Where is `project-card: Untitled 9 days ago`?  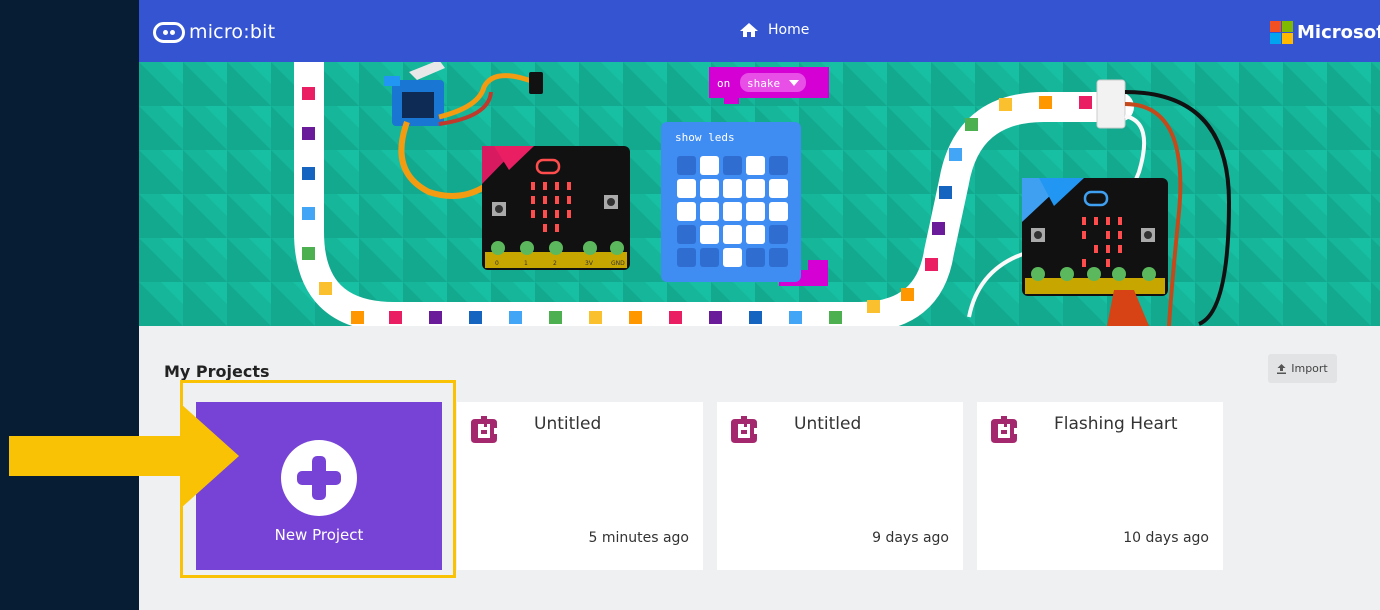
project-card: Untitled 9 days ago is located at coordinates (840, 486).